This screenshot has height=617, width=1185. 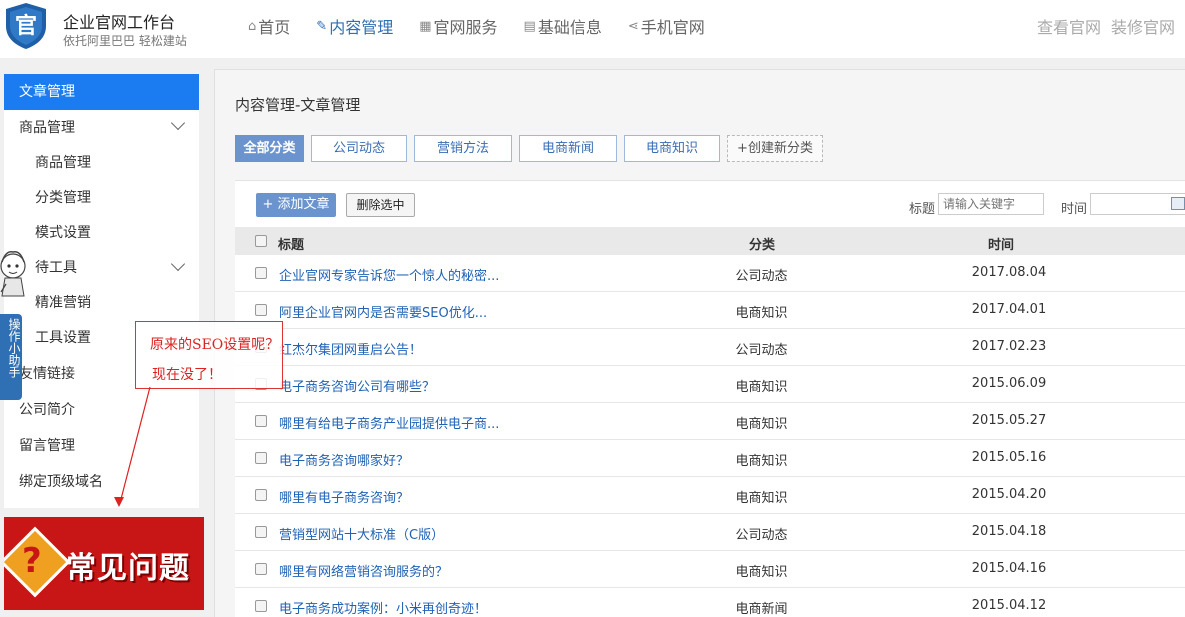 What do you see at coordinates (465, 27) in the screenshot?
I see `nav-item-label: 官网服务` at bounding box center [465, 27].